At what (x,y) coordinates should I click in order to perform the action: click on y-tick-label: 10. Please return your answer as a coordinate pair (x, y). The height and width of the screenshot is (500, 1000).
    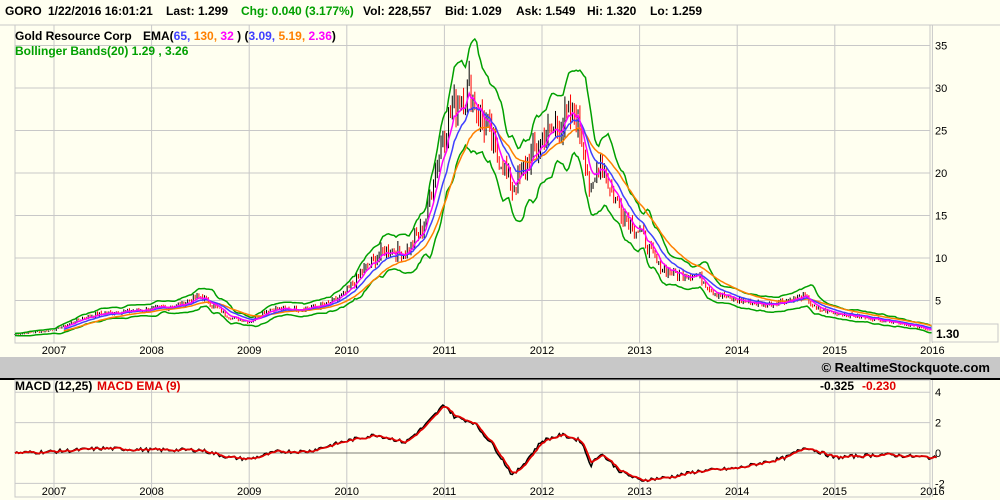
    Looking at the image, I should click on (941, 259).